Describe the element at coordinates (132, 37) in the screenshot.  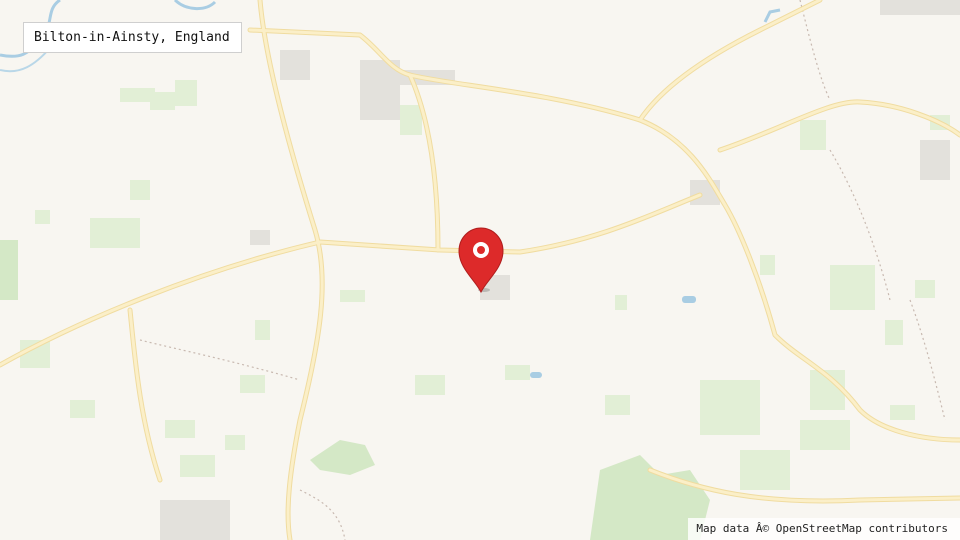
I see `location-label: Bilton-in-Ainsty, England` at that location.